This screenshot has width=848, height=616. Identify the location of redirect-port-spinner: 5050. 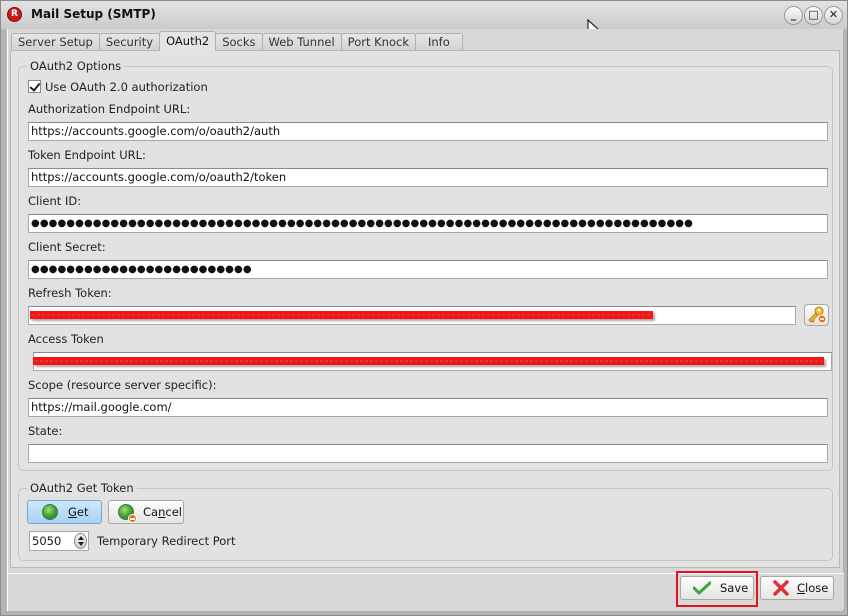
(59, 541).